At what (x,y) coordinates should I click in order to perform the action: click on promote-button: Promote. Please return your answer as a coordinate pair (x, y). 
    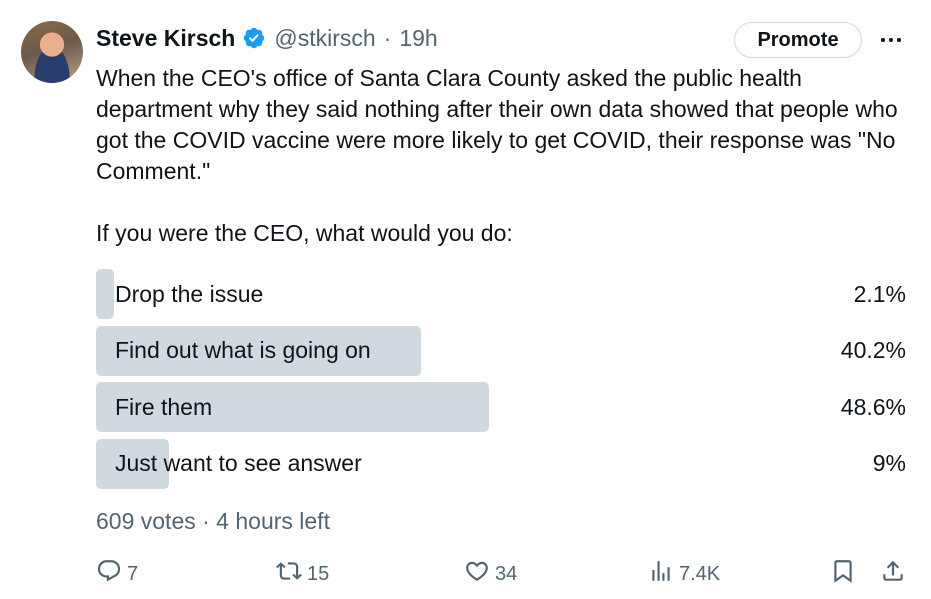
    Looking at the image, I should click on (798, 40).